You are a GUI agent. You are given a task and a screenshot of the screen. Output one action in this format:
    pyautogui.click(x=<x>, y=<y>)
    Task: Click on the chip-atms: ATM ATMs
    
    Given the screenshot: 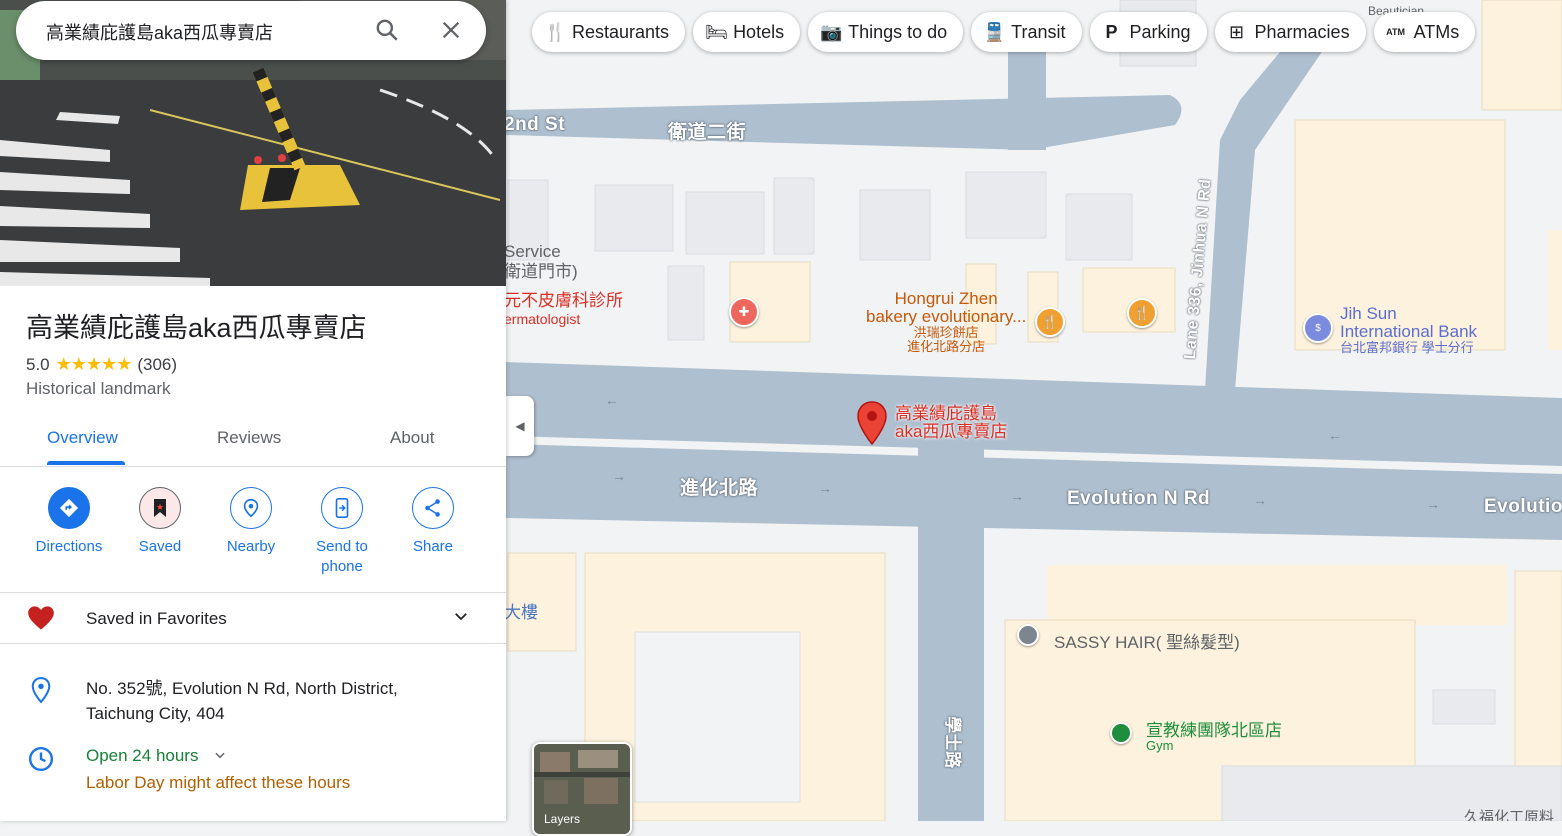 What is the action you would take?
    pyautogui.click(x=1424, y=32)
    